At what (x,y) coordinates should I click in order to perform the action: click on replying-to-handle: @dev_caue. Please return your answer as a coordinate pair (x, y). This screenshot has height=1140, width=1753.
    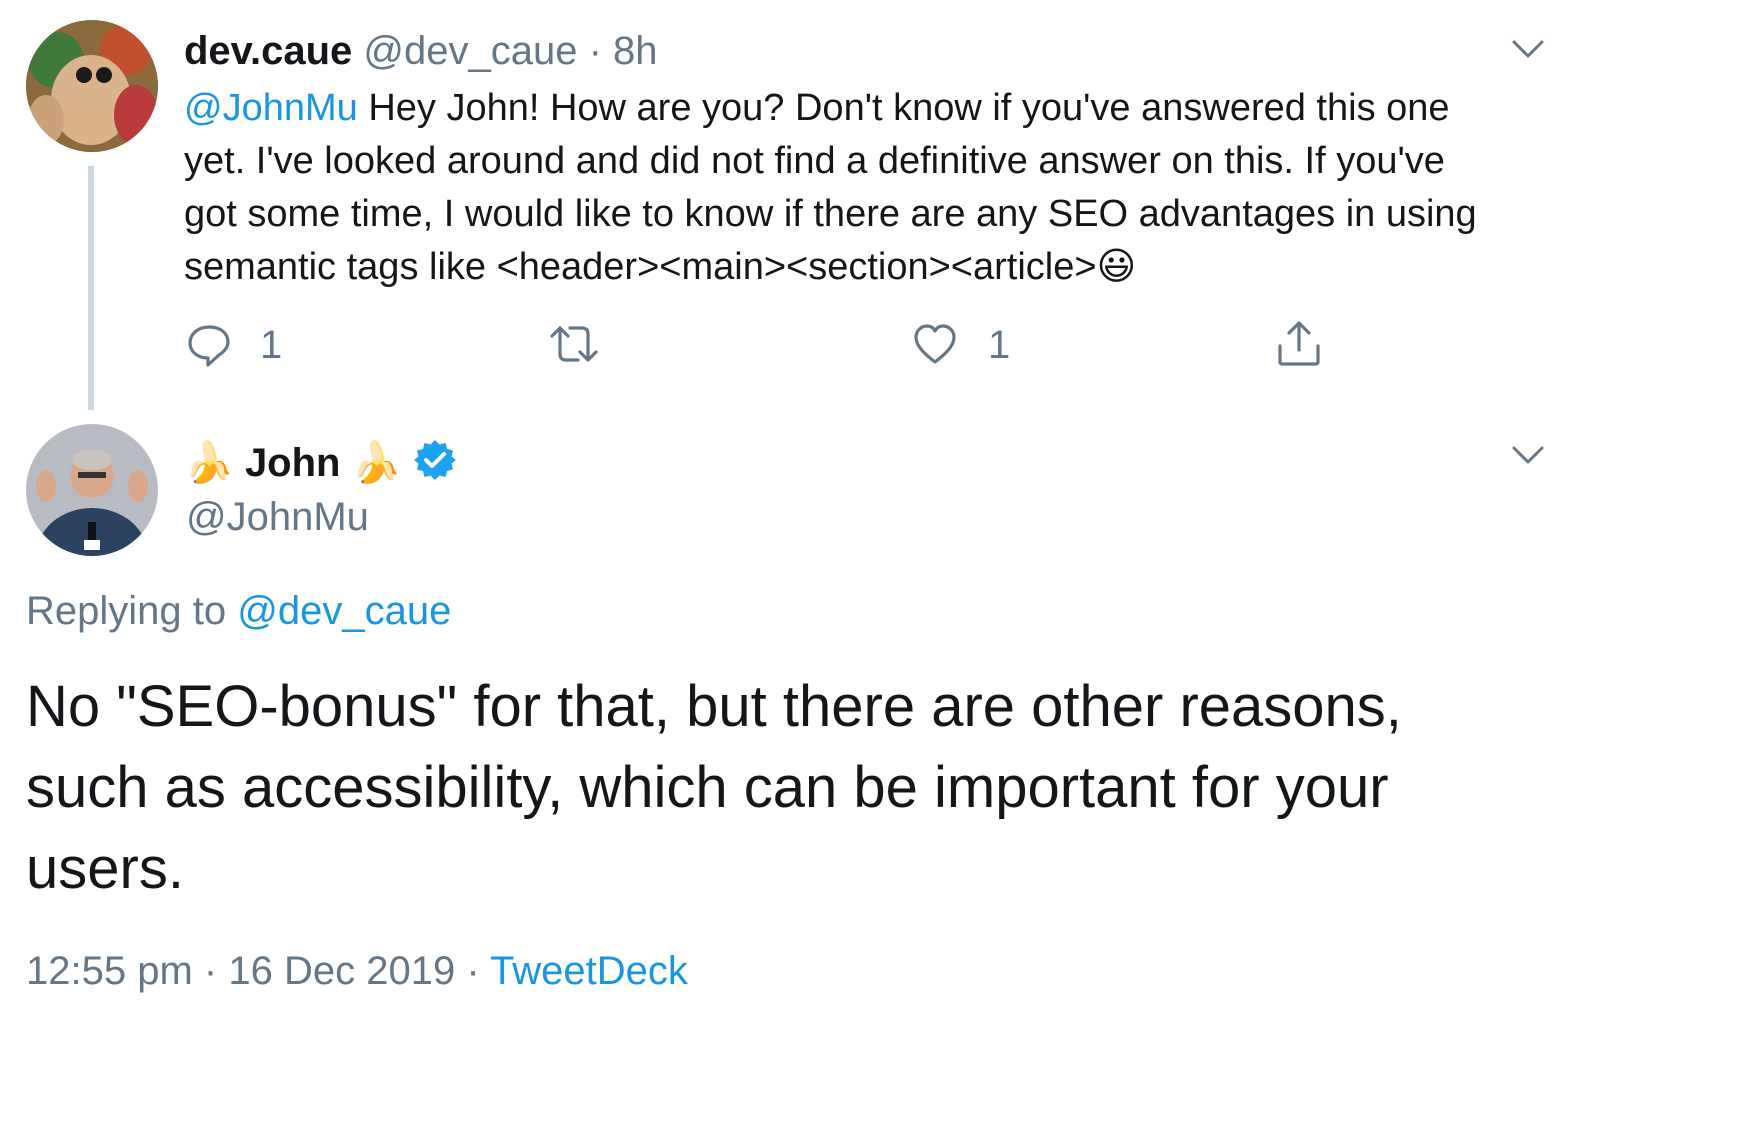
    Looking at the image, I should click on (344, 611).